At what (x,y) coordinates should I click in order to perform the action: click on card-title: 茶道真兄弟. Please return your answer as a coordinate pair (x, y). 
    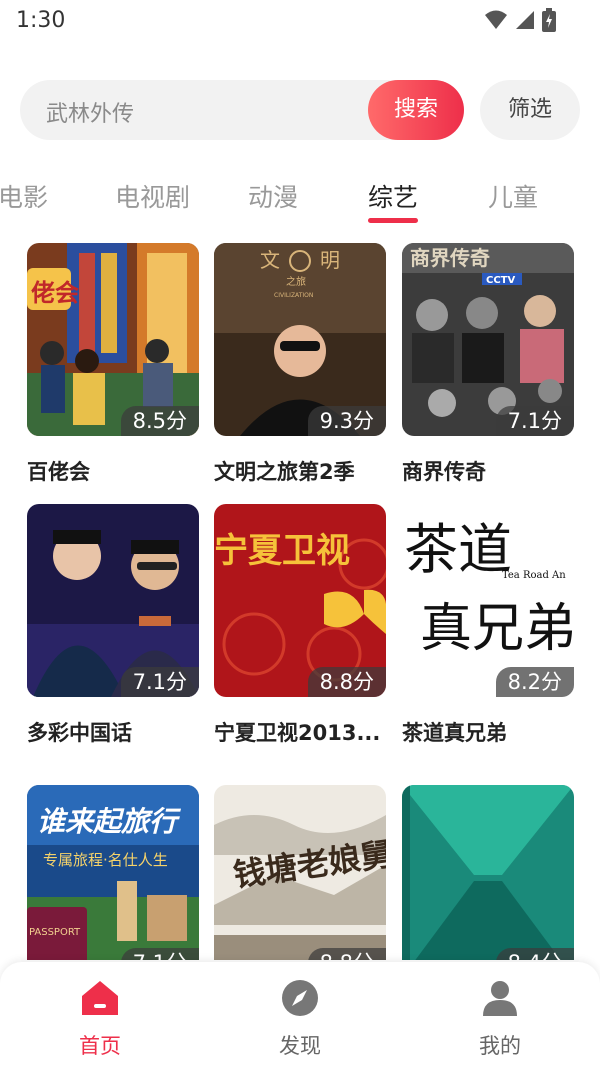
    Looking at the image, I should click on (454, 733).